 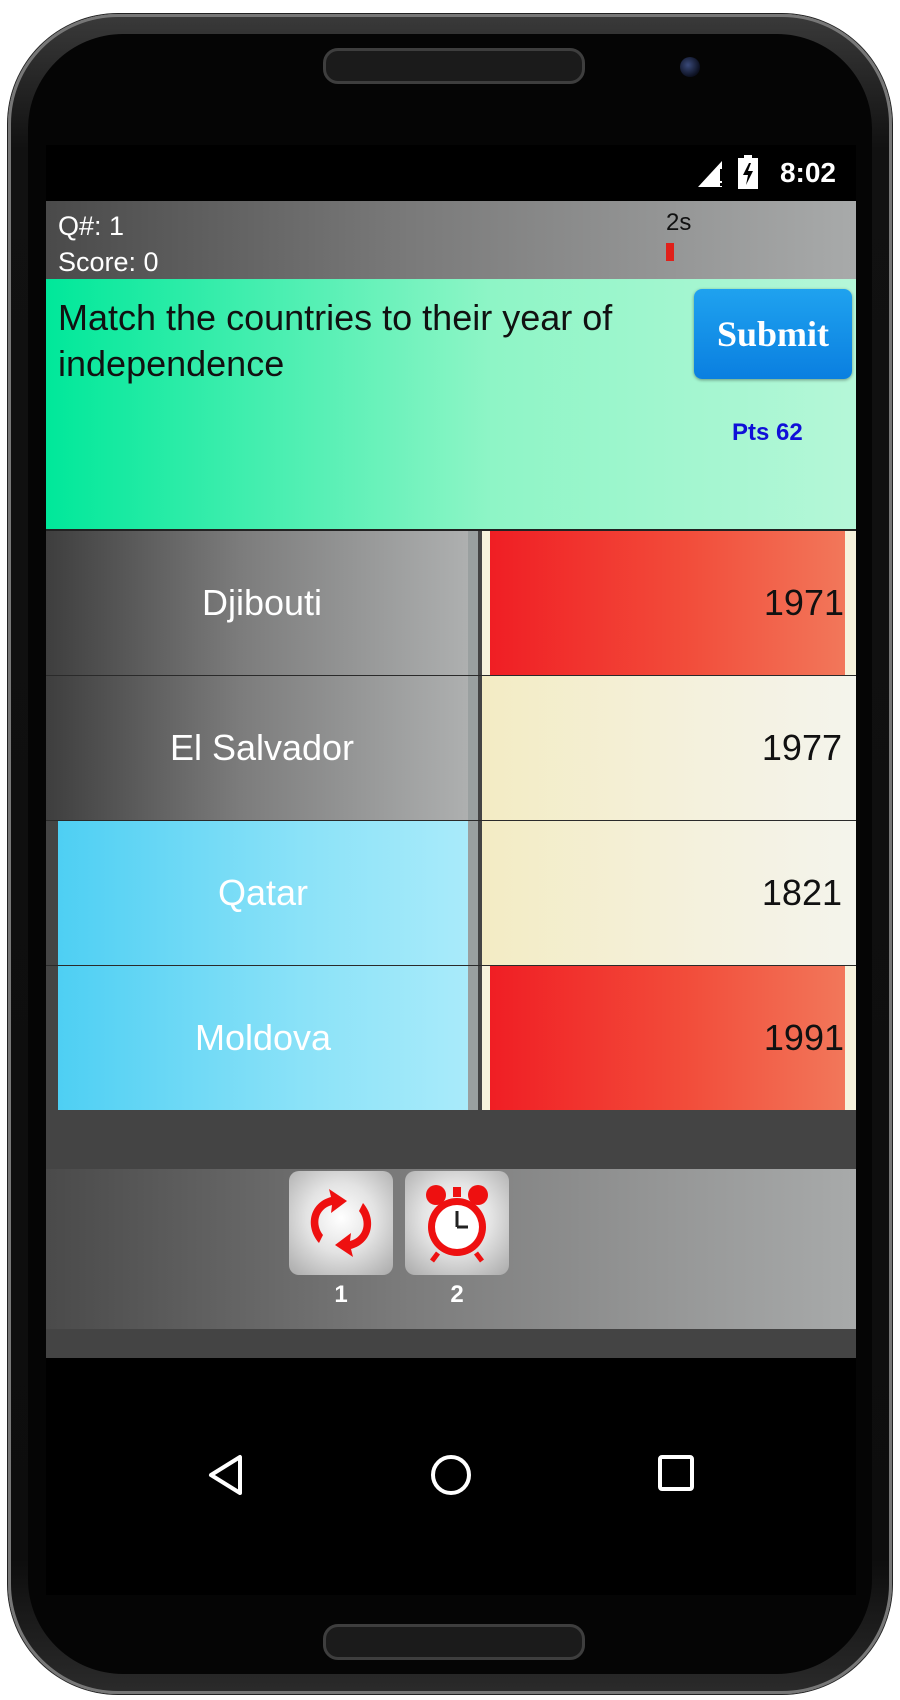 I want to click on earpiece-speaker, so click(x=454, y=66).